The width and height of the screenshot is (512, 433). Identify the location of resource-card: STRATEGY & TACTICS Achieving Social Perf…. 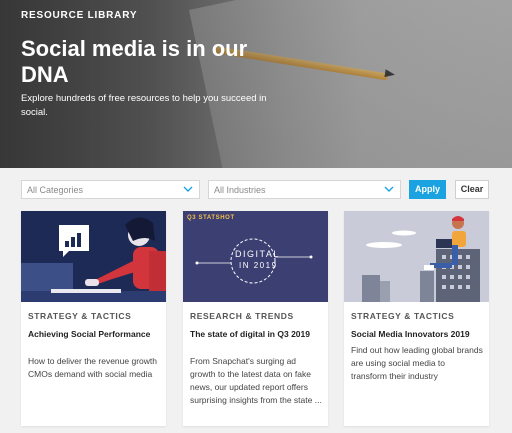
(93, 318).